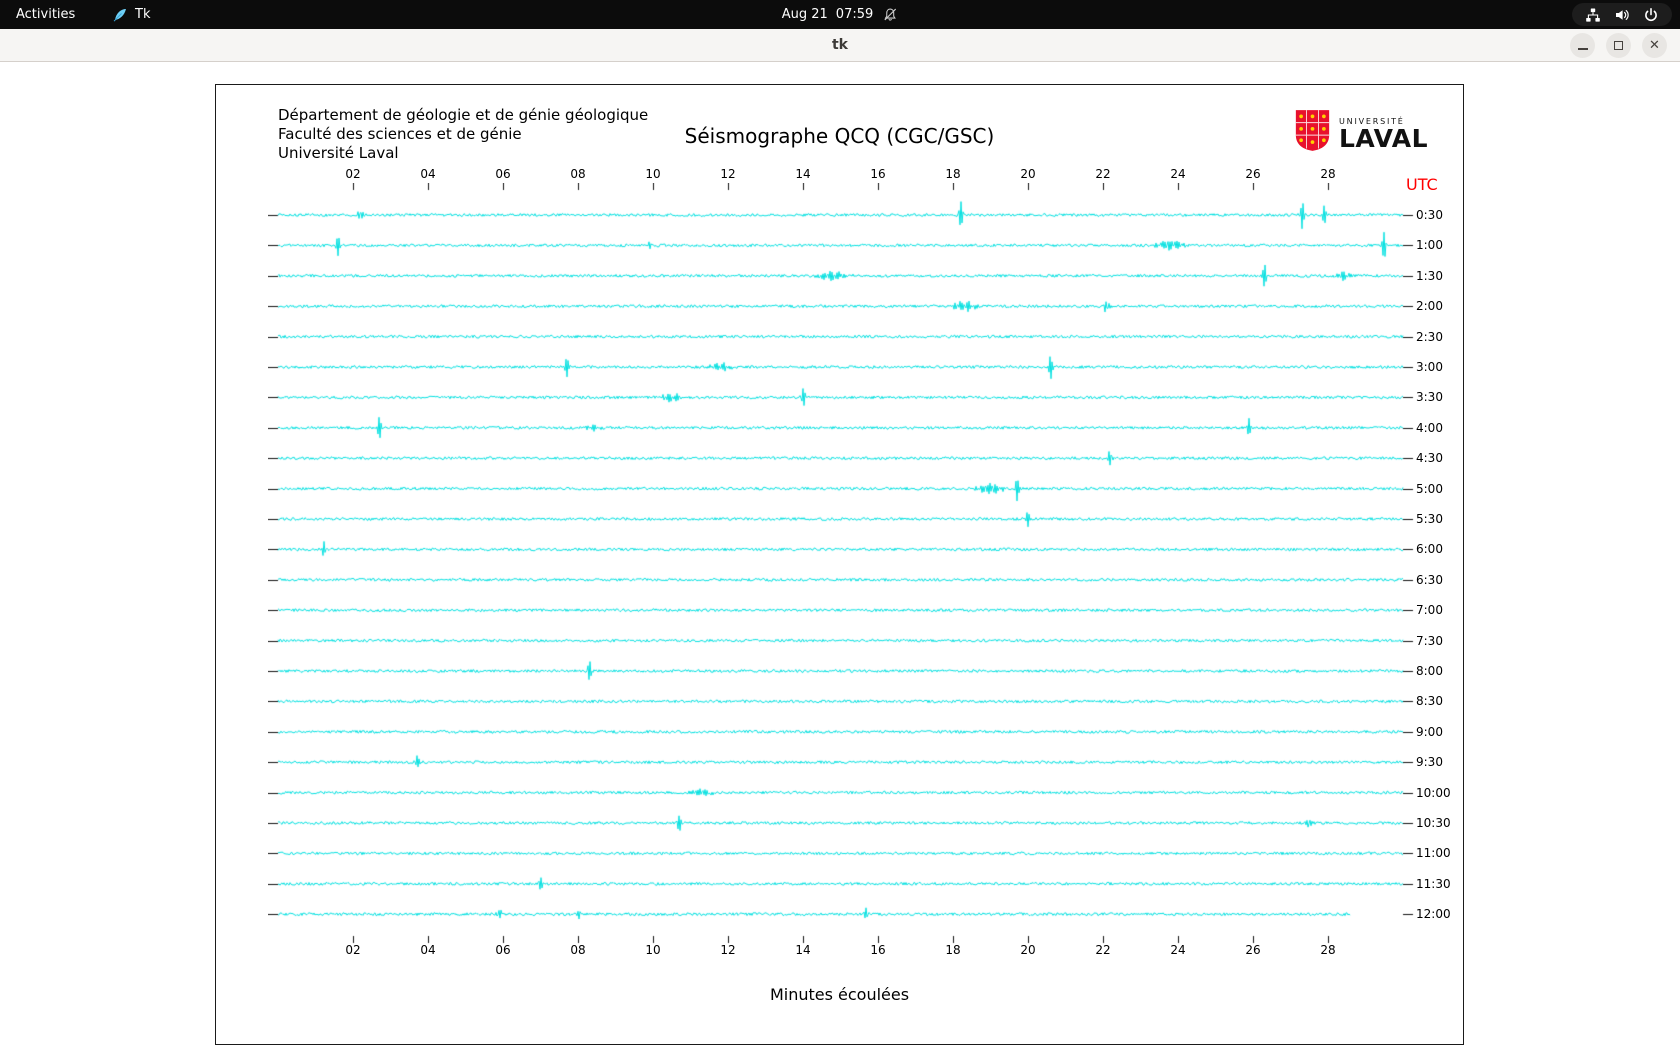 The image size is (1680, 1050). I want to click on minimize-icon, so click(1582, 48).